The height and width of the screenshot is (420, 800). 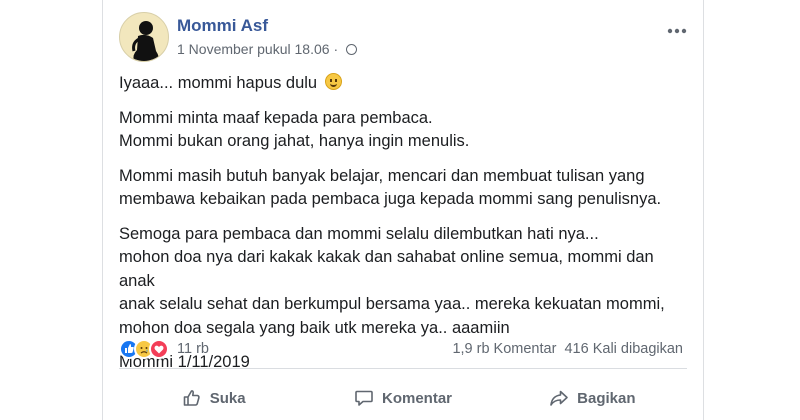 I want to click on post-stats: 11 rb 1,9 rb Komentar 416 Kali dibagikan, so click(x=403, y=349).